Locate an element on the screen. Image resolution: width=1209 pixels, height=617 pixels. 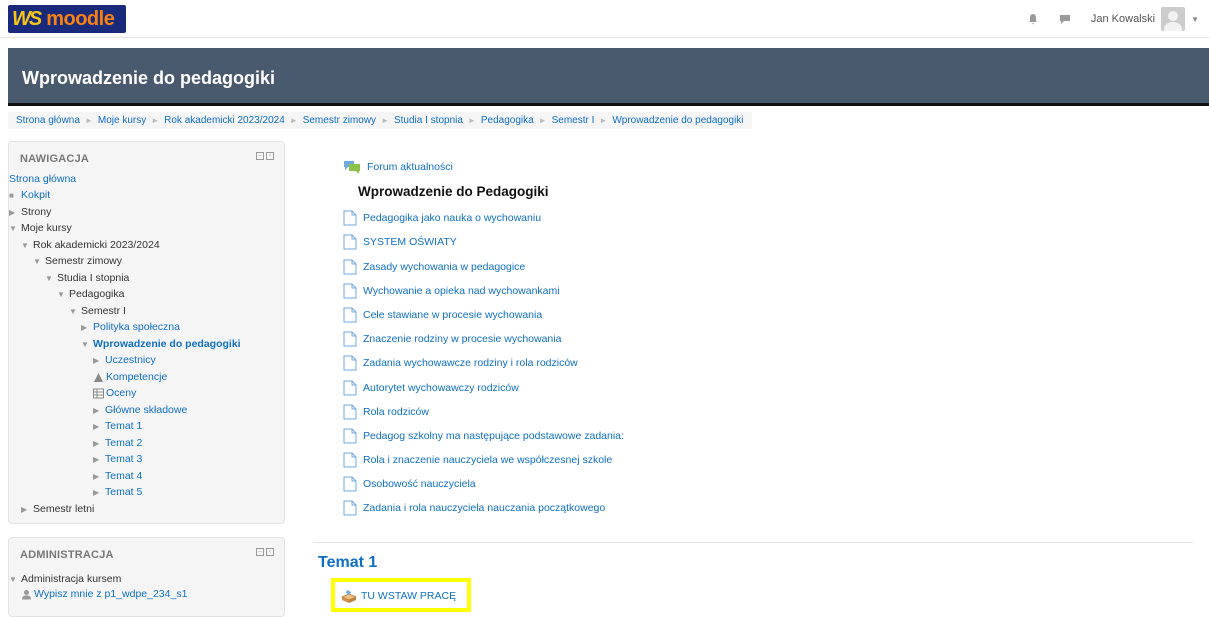
nav-item-label: Polityka społeczna is located at coordinates (136, 327).